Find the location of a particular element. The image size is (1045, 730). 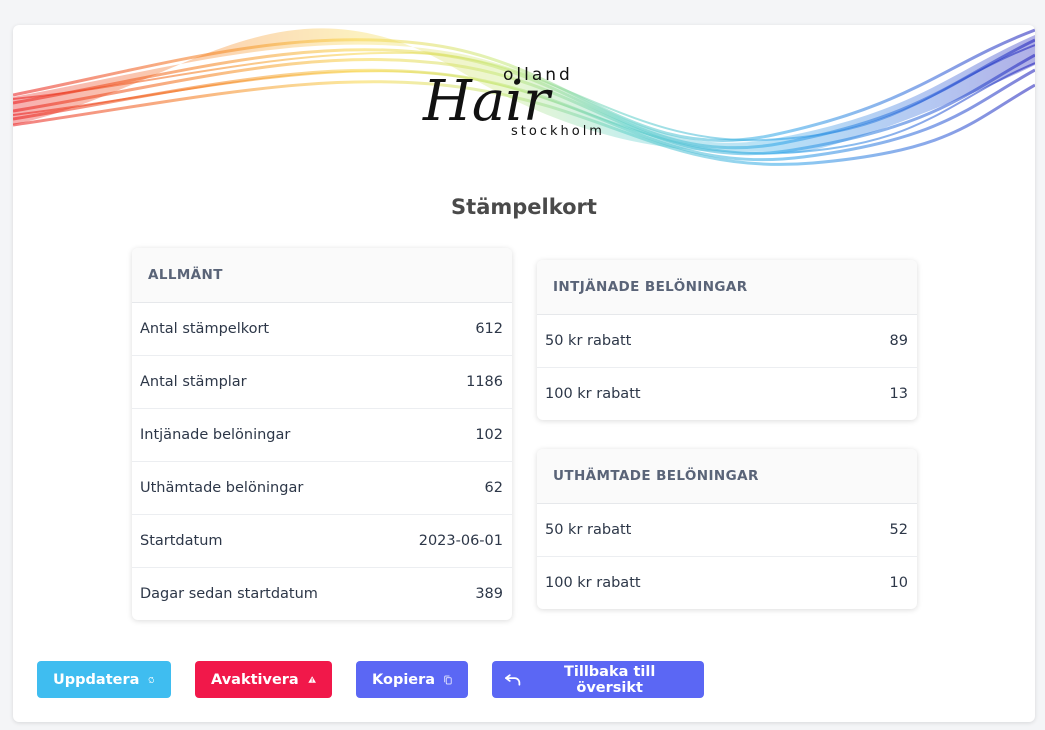

undo-icon is located at coordinates (513, 679).